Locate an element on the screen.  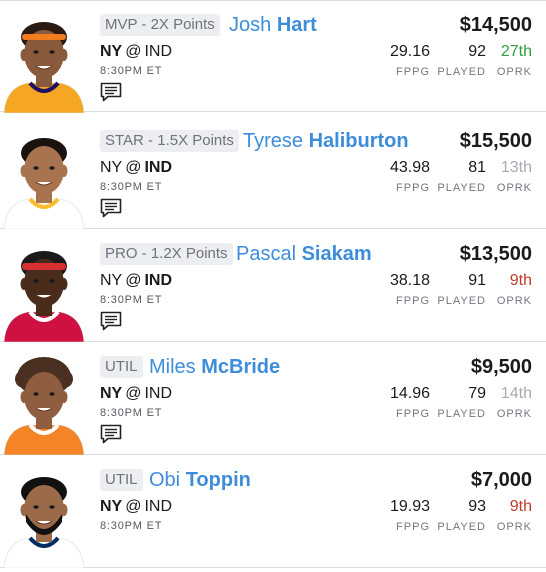
player-salary: $14,500 is located at coordinates (495, 25).